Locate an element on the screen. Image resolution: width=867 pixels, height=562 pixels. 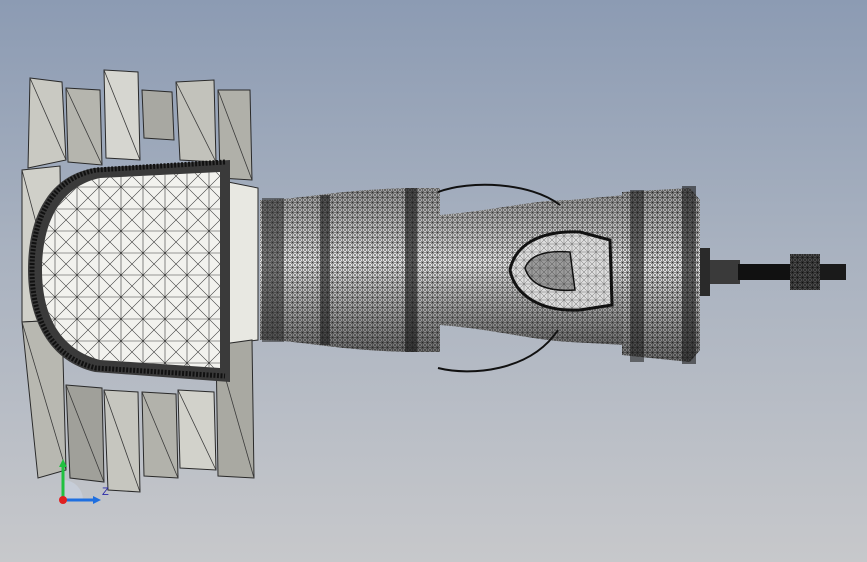
forearm is located at coordinates (531, 278).